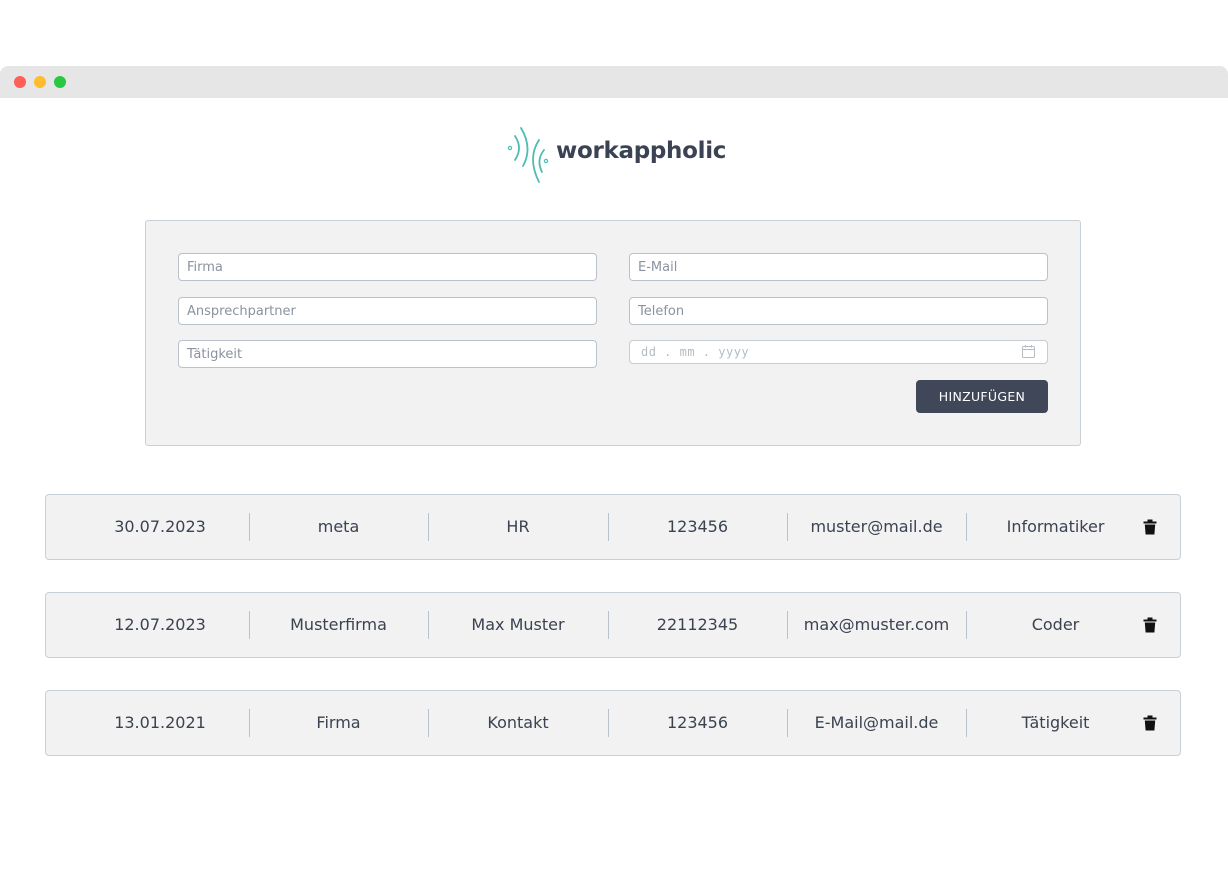 This screenshot has width=1228, height=890. What do you see at coordinates (160, 526) in the screenshot?
I see `entry-date: 30.07.2023` at bounding box center [160, 526].